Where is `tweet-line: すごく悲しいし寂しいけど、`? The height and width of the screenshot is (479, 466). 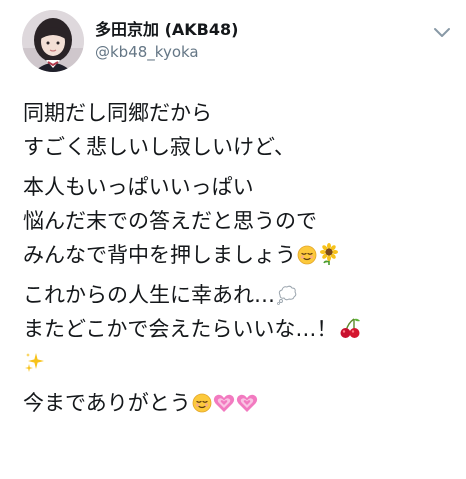 tweet-line: すごく悲しいし寂しいけど、 is located at coordinates (159, 147).